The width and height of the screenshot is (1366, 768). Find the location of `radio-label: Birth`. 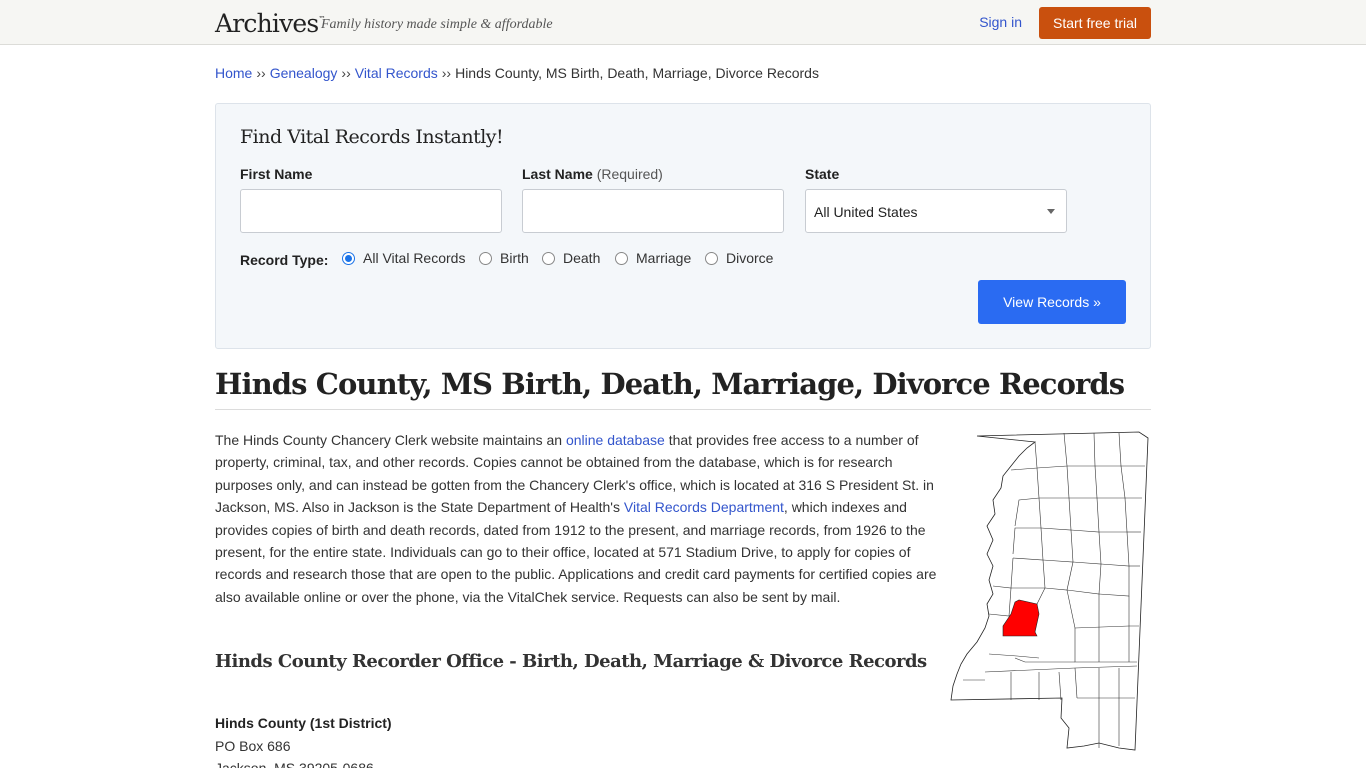

radio-label: Birth is located at coordinates (514, 258).